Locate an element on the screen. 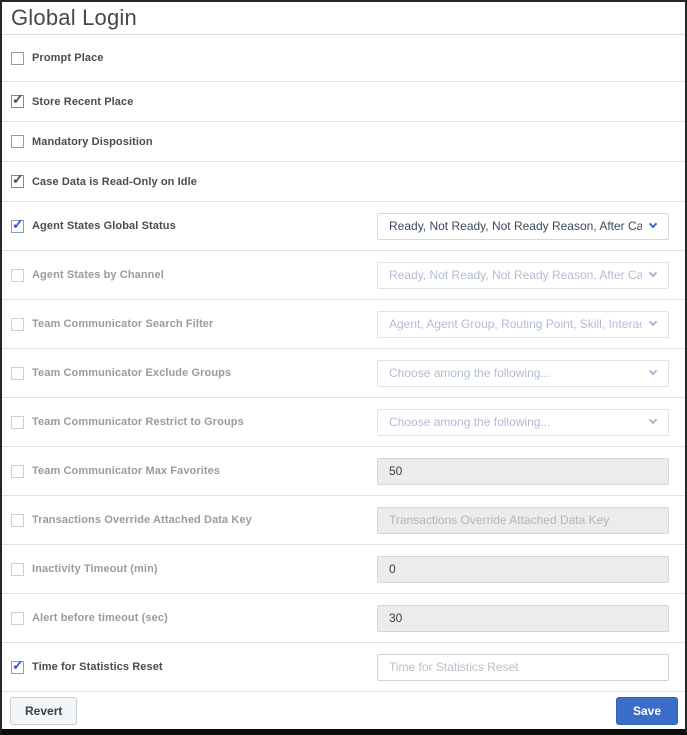 Image resolution: width=687 pixels, height=735 pixels. checkbox-alert-before-timeout is located at coordinates (17, 618).